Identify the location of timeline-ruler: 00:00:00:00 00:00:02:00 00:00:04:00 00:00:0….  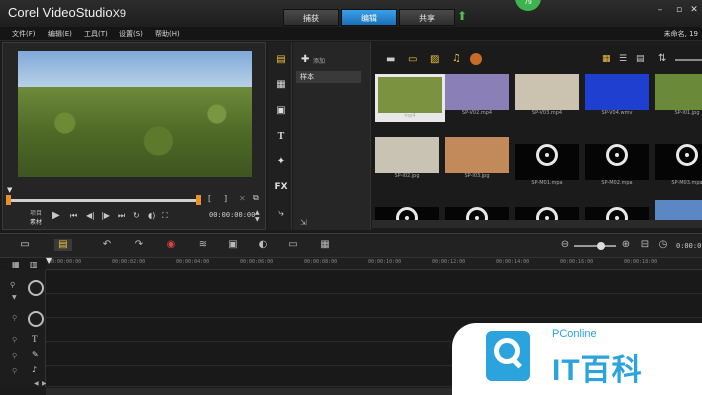
(374, 264).